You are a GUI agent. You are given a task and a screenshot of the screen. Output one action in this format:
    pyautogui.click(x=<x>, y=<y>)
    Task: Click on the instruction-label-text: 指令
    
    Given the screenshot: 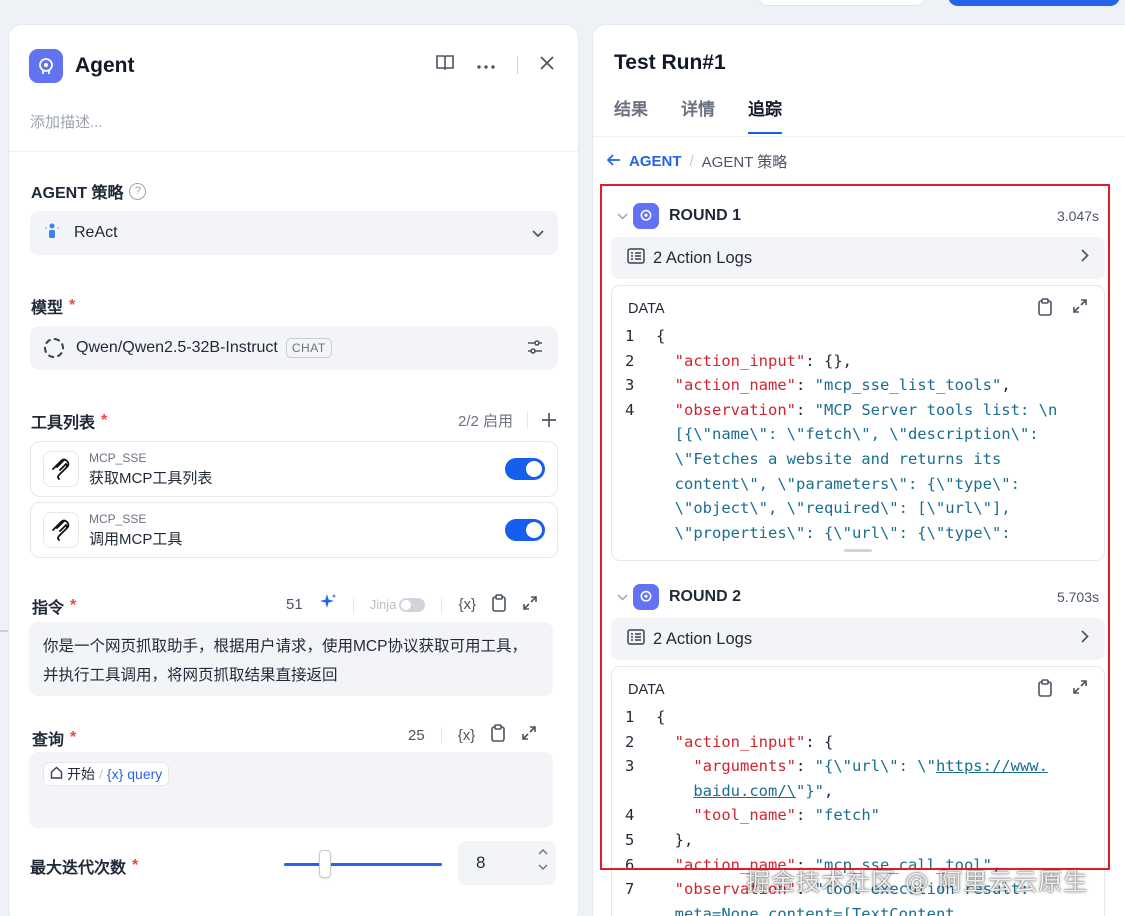 What is the action you would take?
    pyautogui.click(x=48, y=608)
    